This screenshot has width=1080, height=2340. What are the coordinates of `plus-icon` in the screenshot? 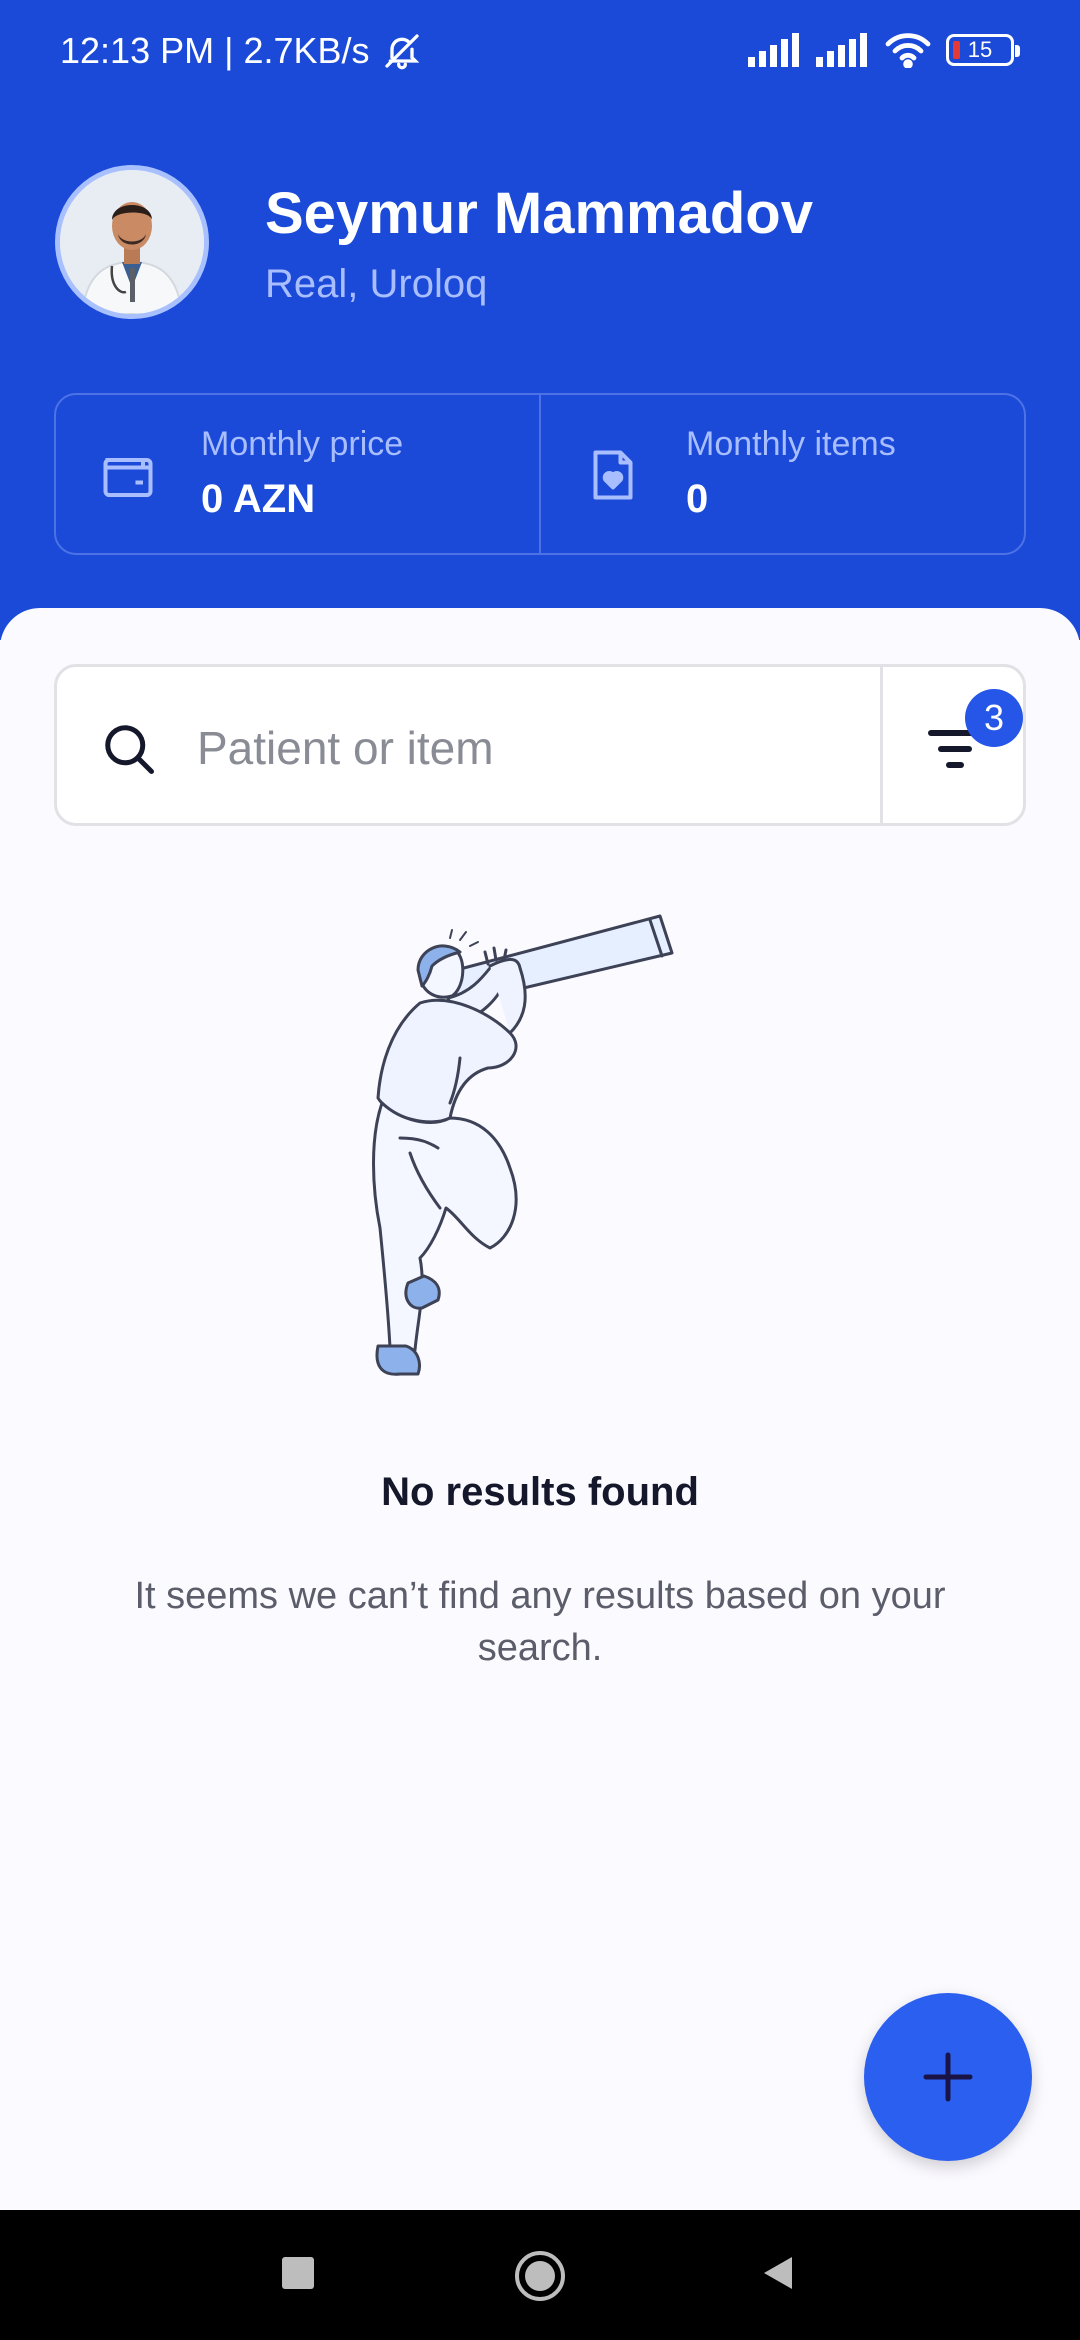 It's located at (948, 2077).